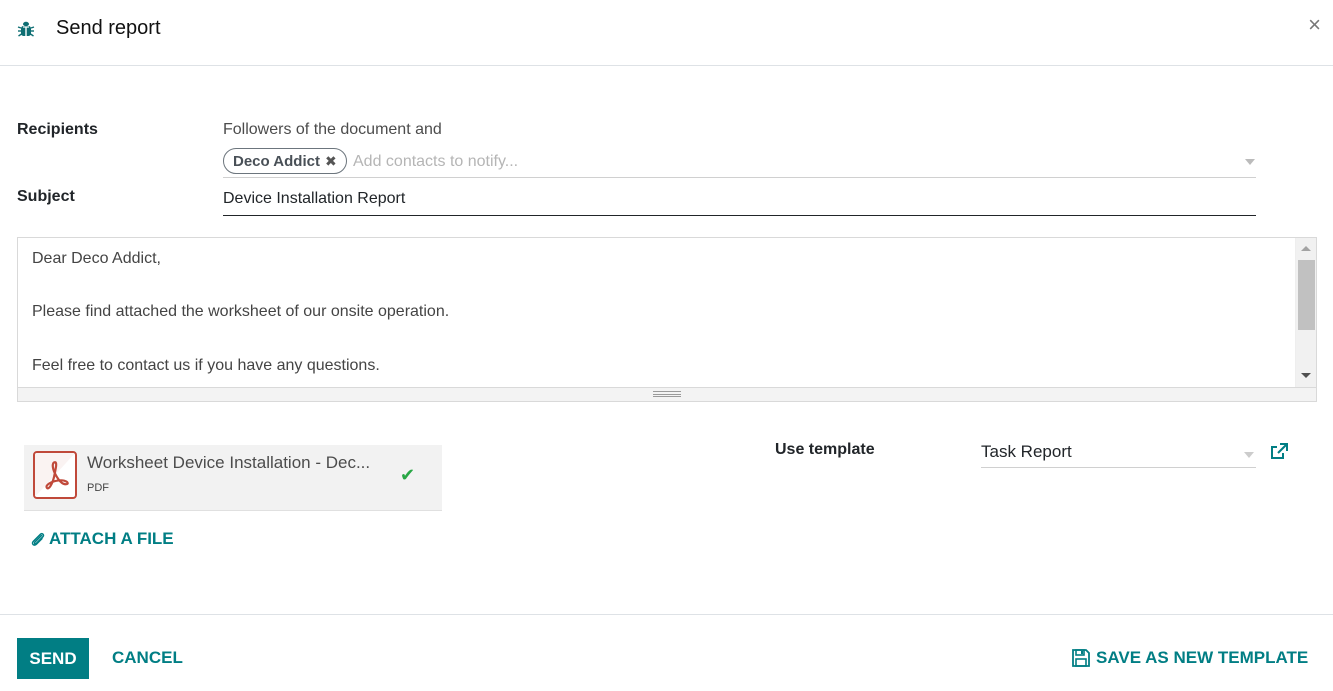 This screenshot has height=691, width=1333. What do you see at coordinates (1202, 657) in the screenshot?
I see `save-as-new-template-label: SAVE AS NEW TEMPLATE` at bounding box center [1202, 657].